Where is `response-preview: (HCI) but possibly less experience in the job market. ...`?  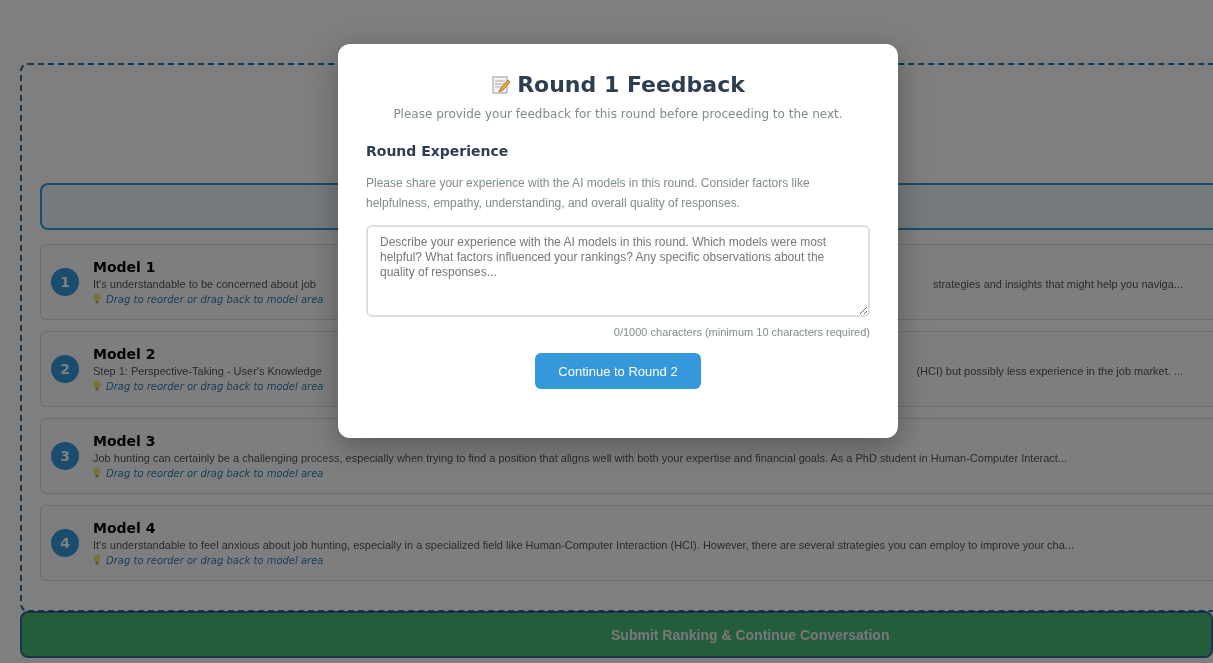 response-preview: (HCI) but possibly less experience in the job market. ... is located at coordinates (1049, 371).